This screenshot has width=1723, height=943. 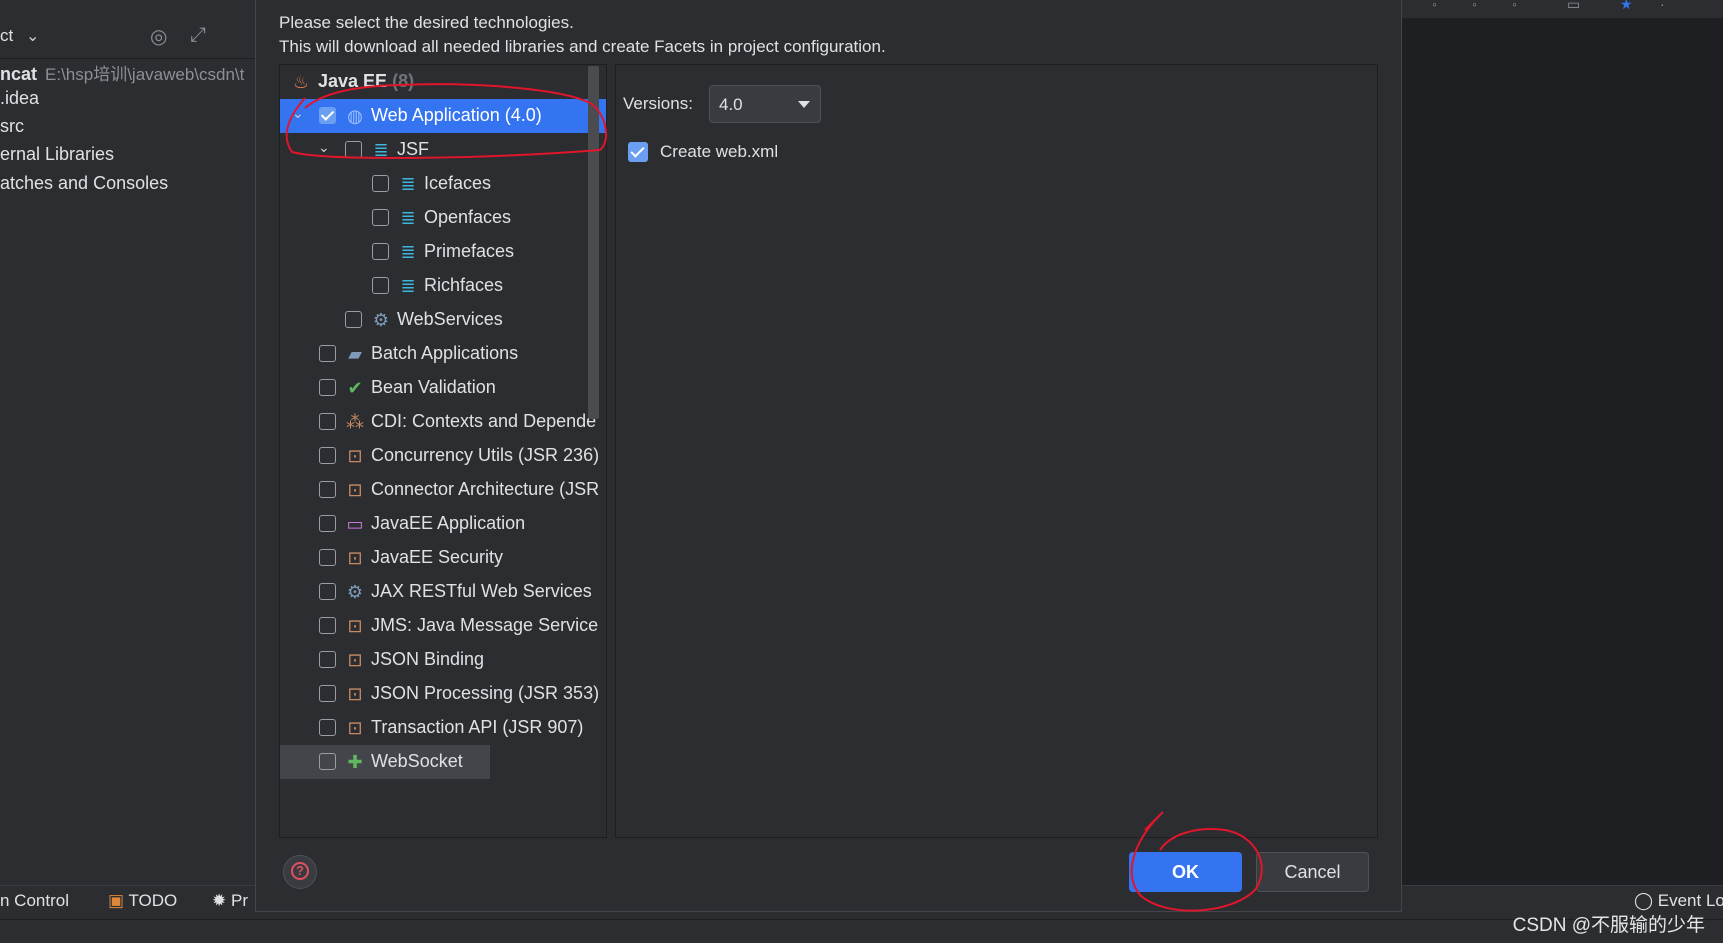 What do you see at coordinates (1185, 872) in the screenshot?
I see `ok-button: OK` at bounding box center [1185, 872].